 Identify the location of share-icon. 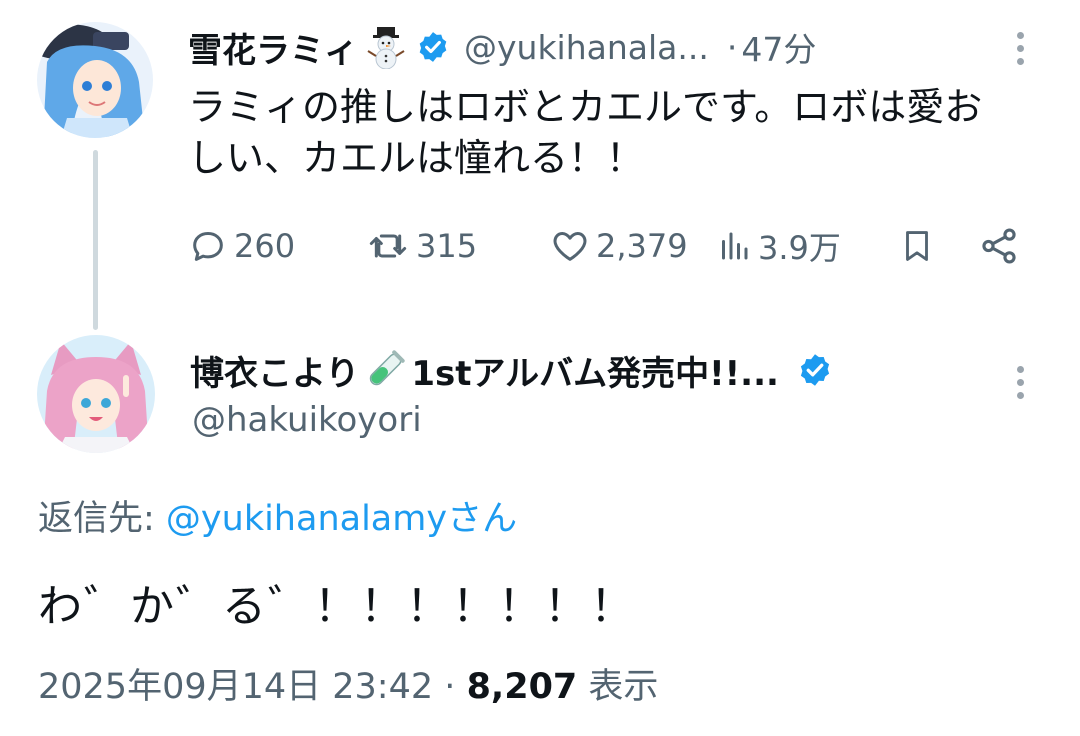
(999, 246).